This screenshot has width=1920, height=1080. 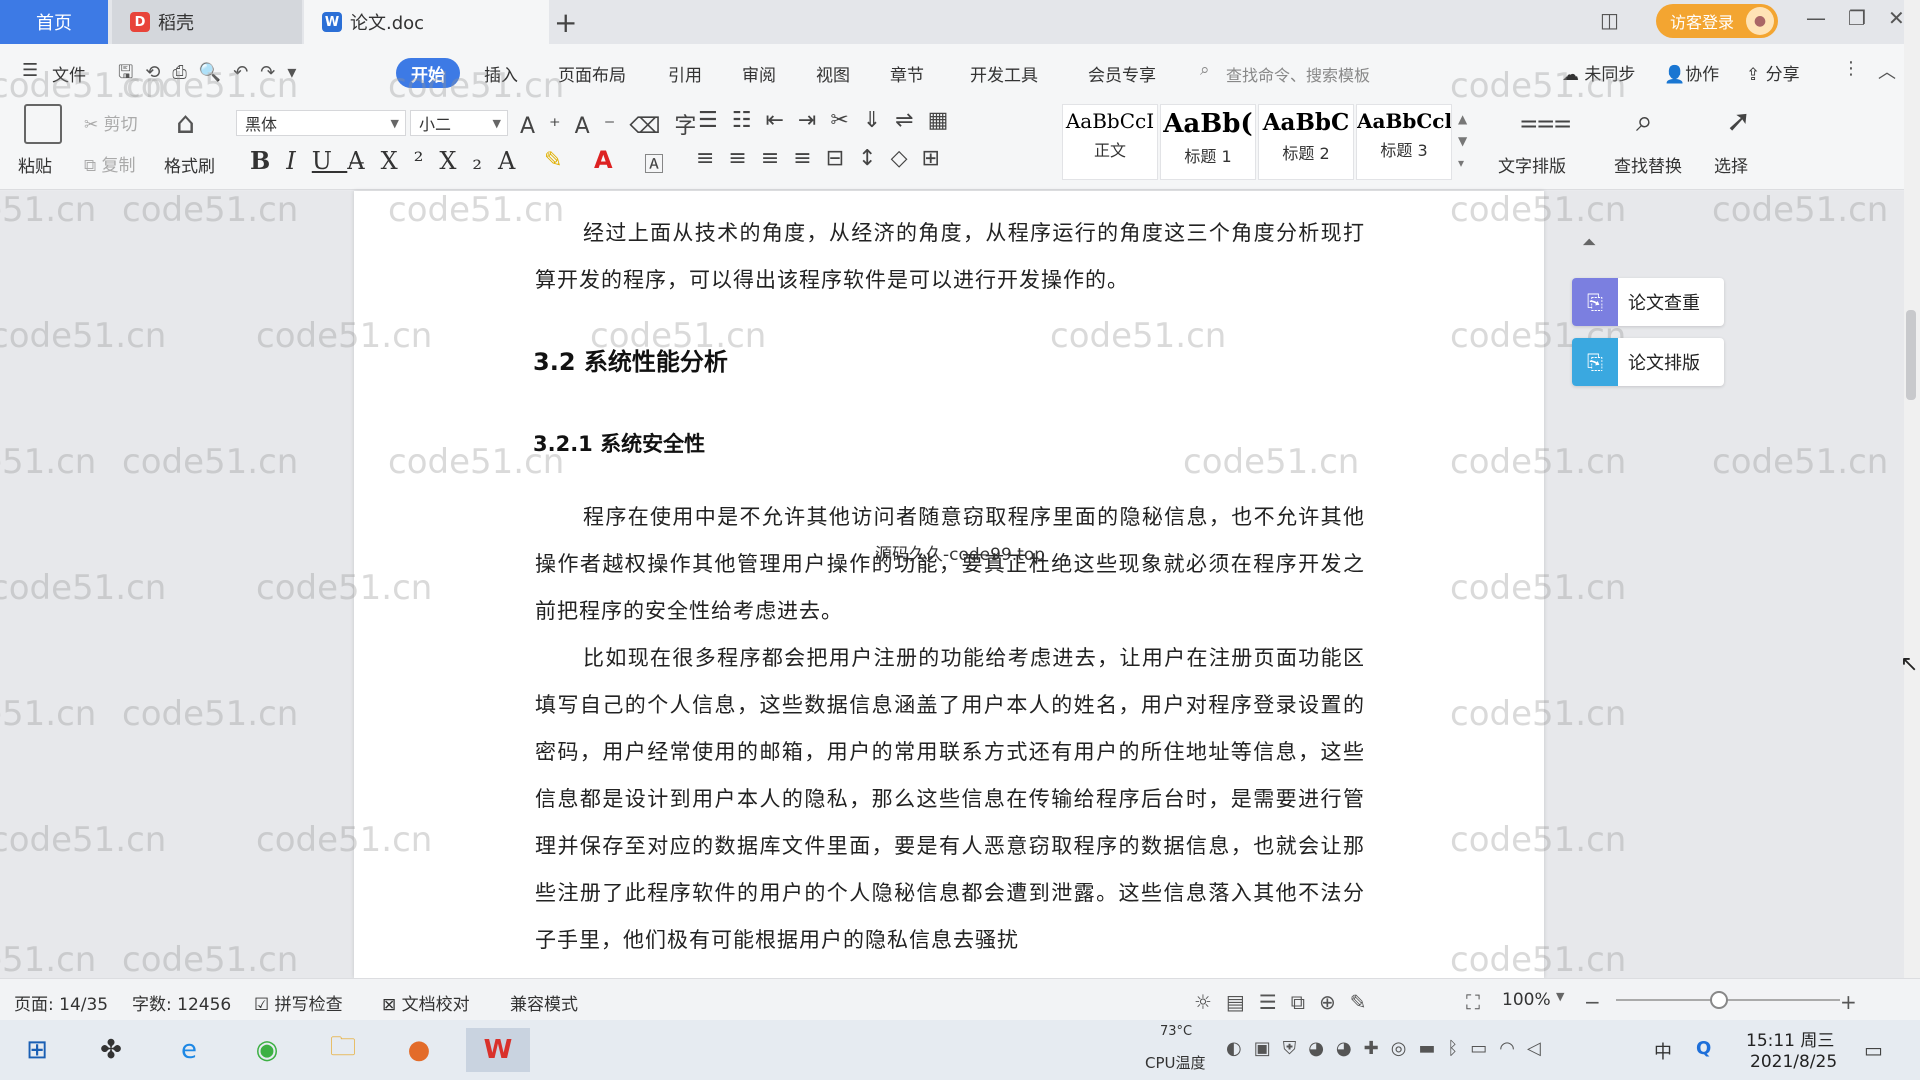 I want to click on share-button: ⇪ 分享, so click(x=1773, y=72).